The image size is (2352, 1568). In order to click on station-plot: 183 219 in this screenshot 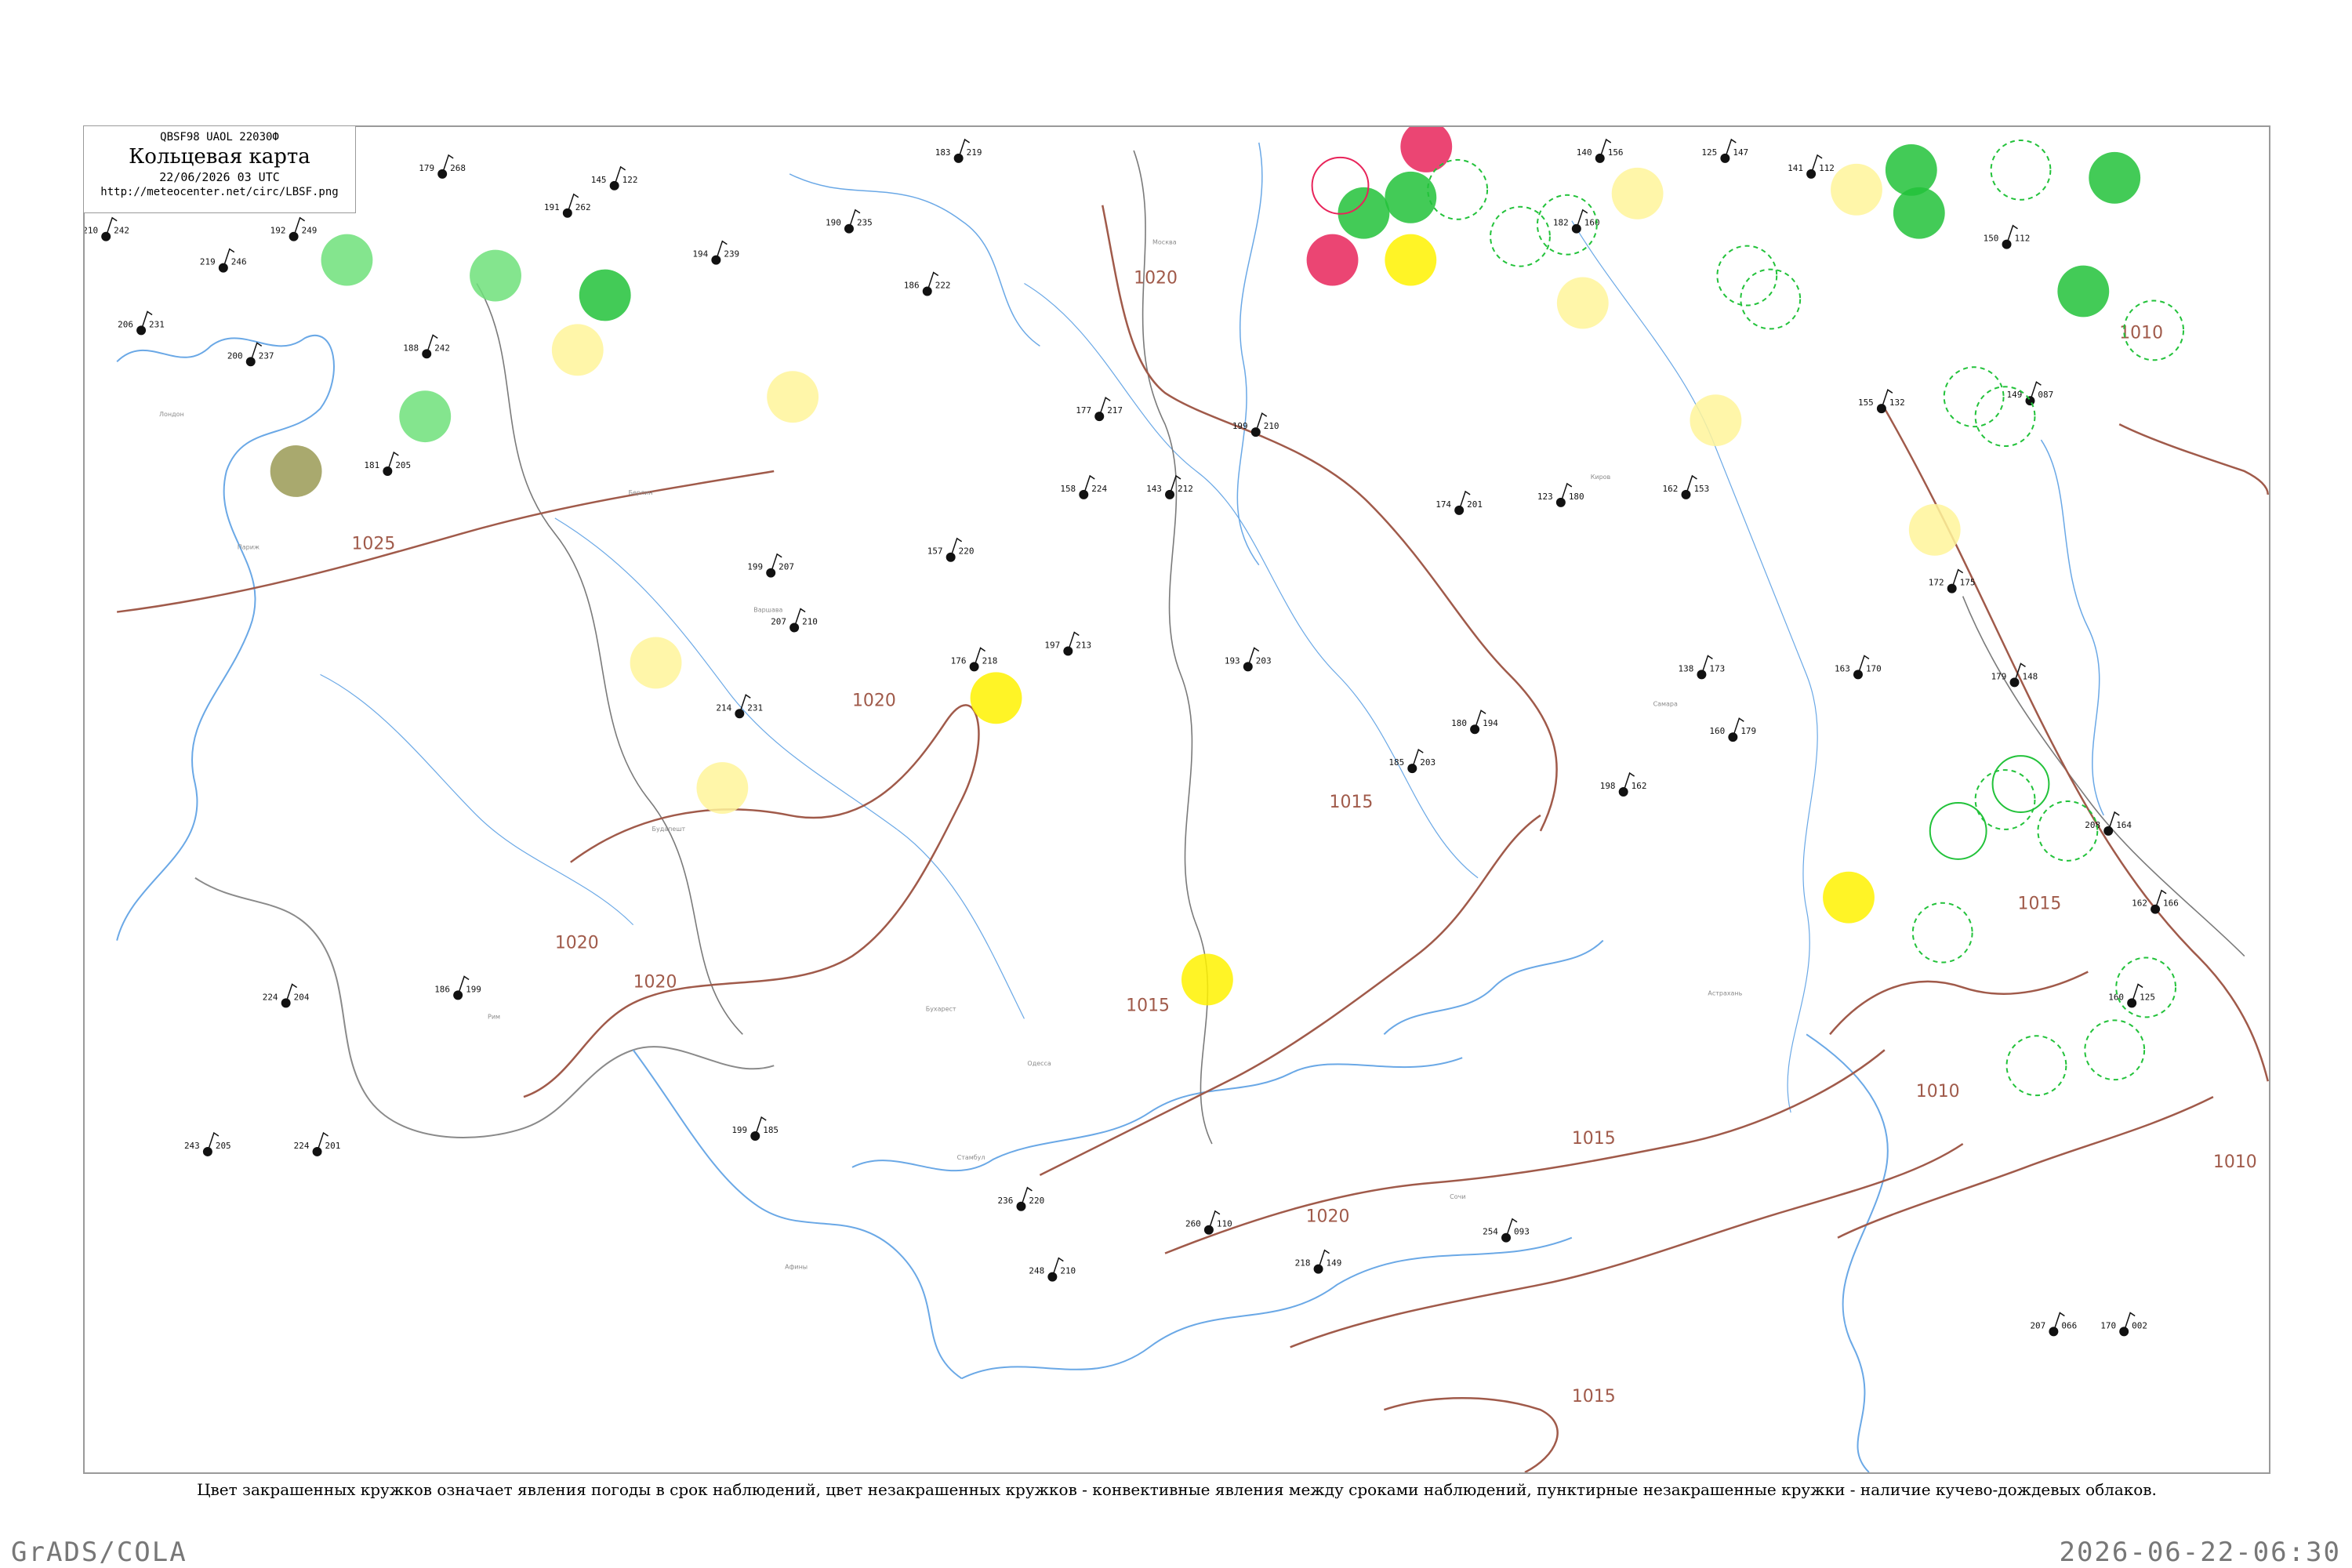, I will do `click(958, 150)`.